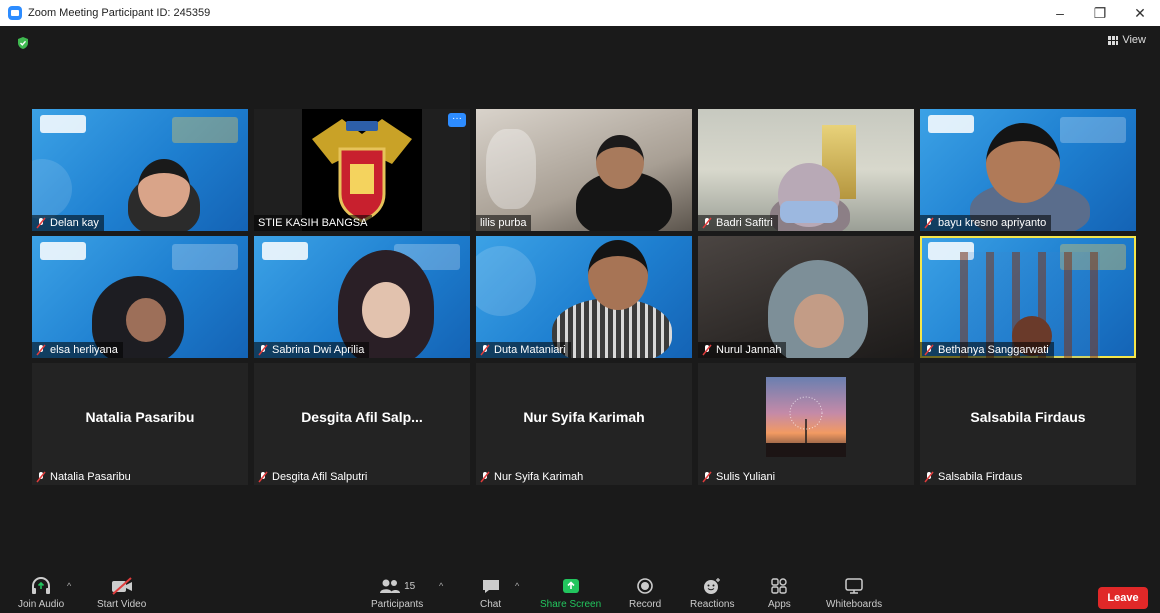 This screenshot has width=1160, height=613. I want to click on join-audio-button: Join Audio, so click(41, 592).